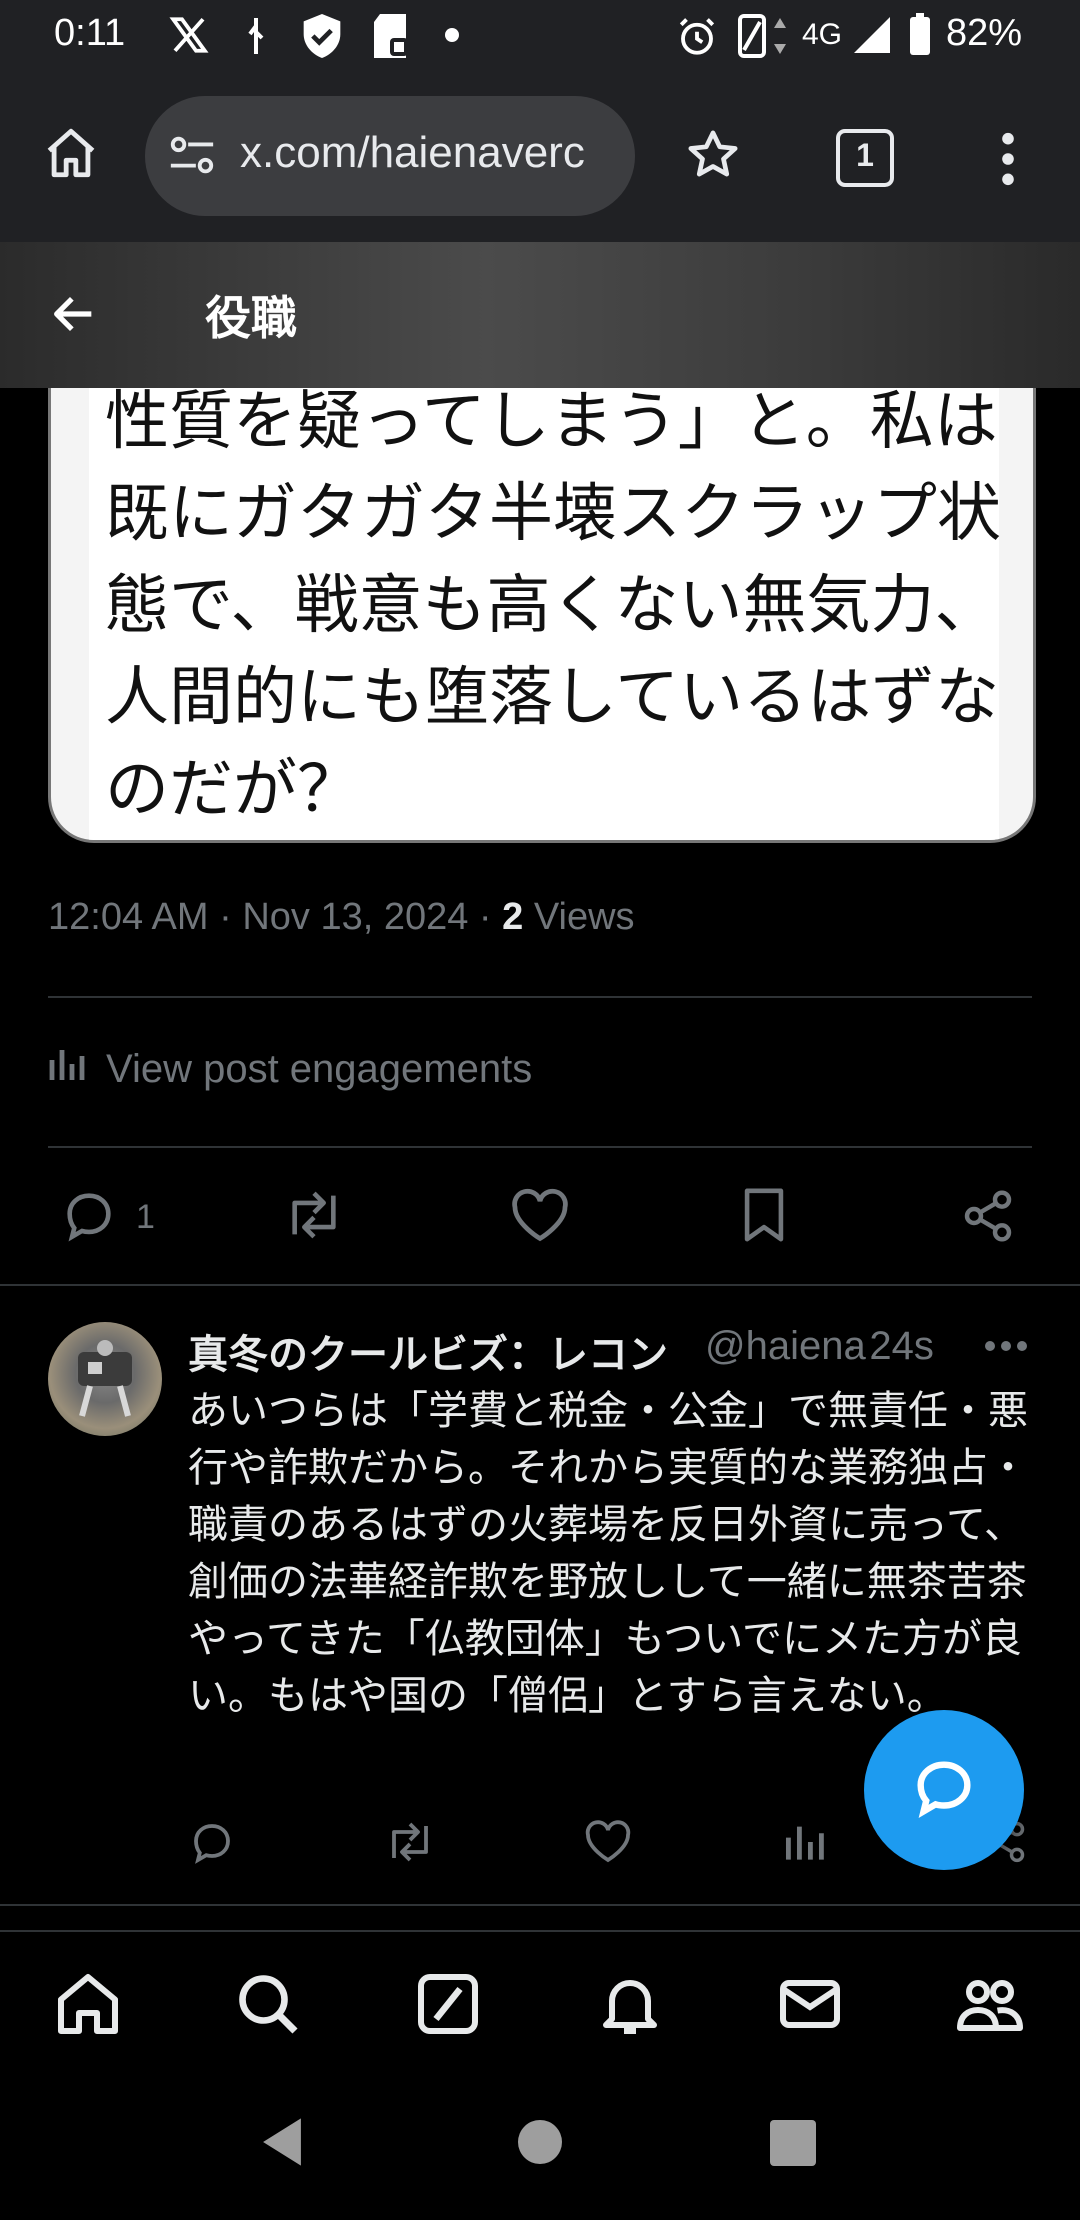 Image resolution: width=1080 pixels, height=2220 pixels. I want to click on views-count: 2, so click(513, 917).